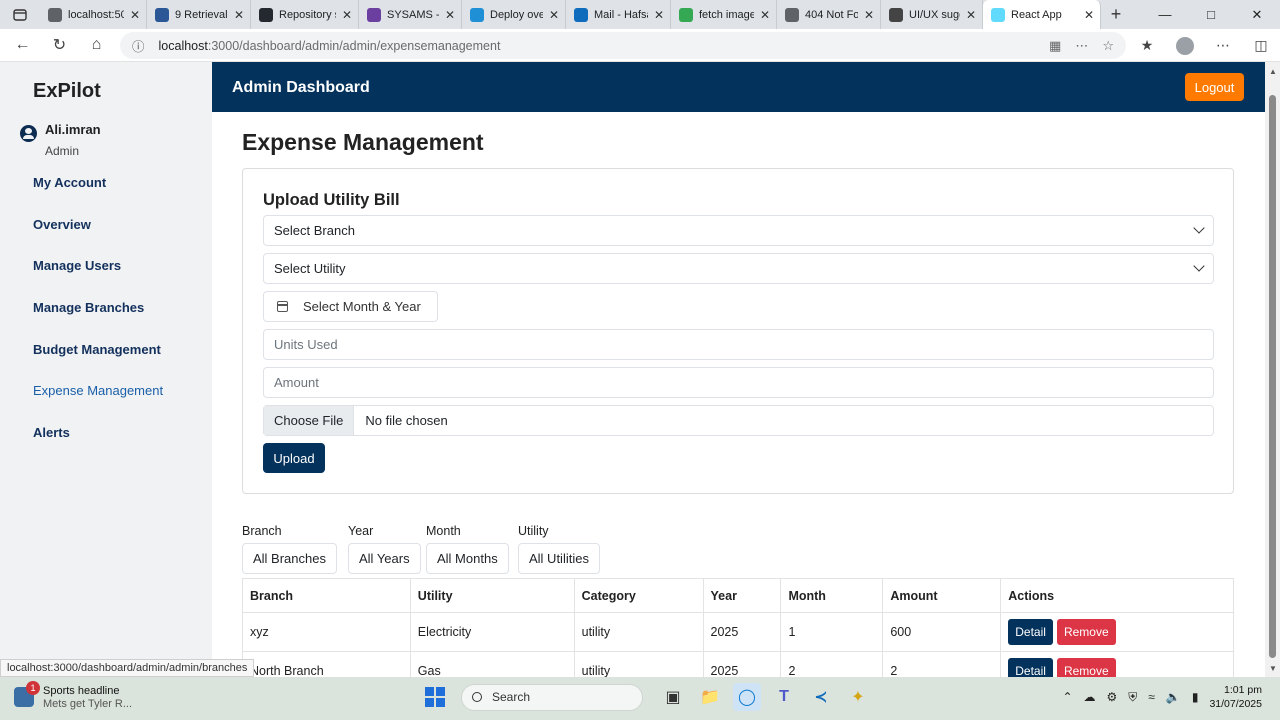  Describe the element at coordinates (307, 14) in the screenshot. I see `tab-title: Repository s` at that location.